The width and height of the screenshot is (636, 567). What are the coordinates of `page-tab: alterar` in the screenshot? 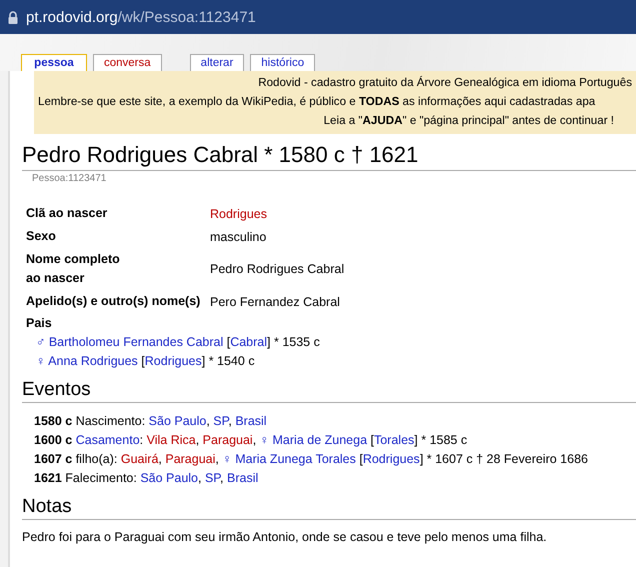 It's located at (217, 62).